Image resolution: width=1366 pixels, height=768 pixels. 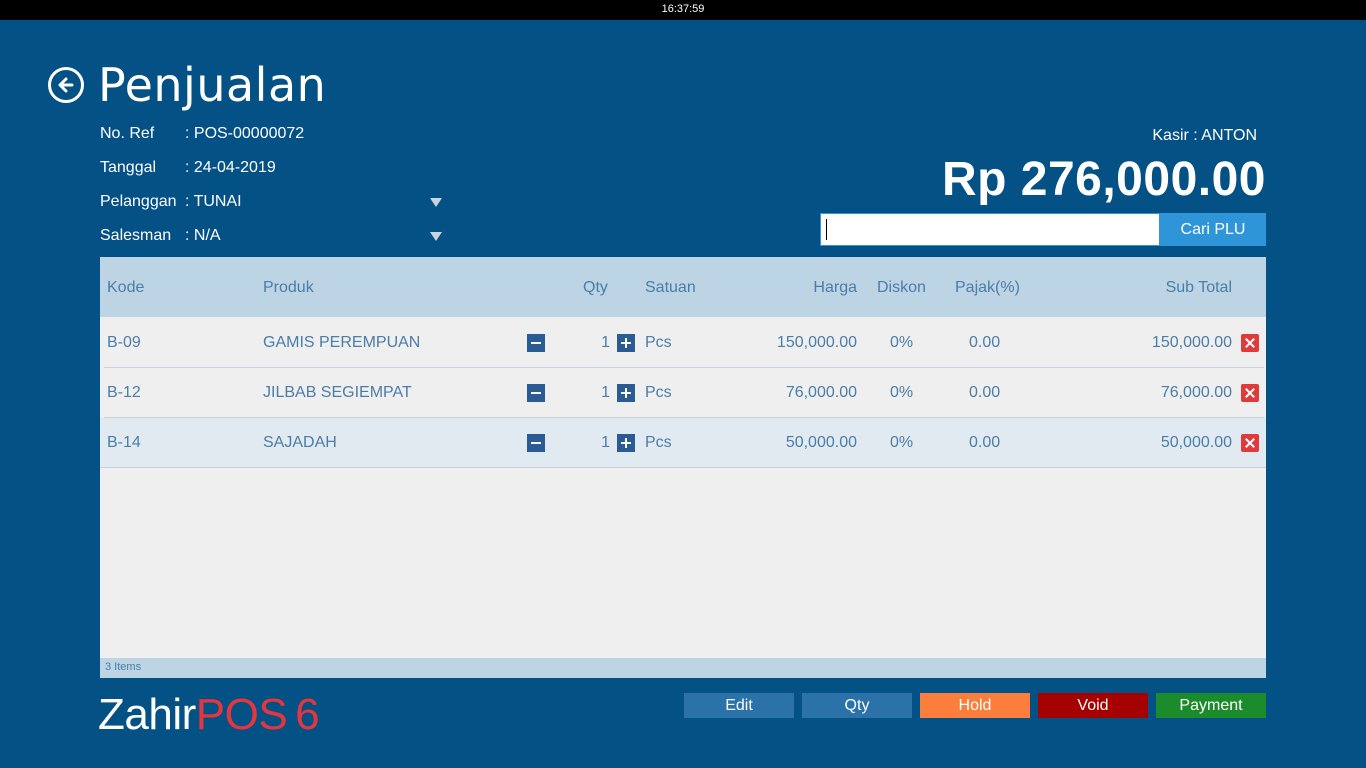 I want to click on salesman-select: Salesman : N/A, so click(x=272, y=238).